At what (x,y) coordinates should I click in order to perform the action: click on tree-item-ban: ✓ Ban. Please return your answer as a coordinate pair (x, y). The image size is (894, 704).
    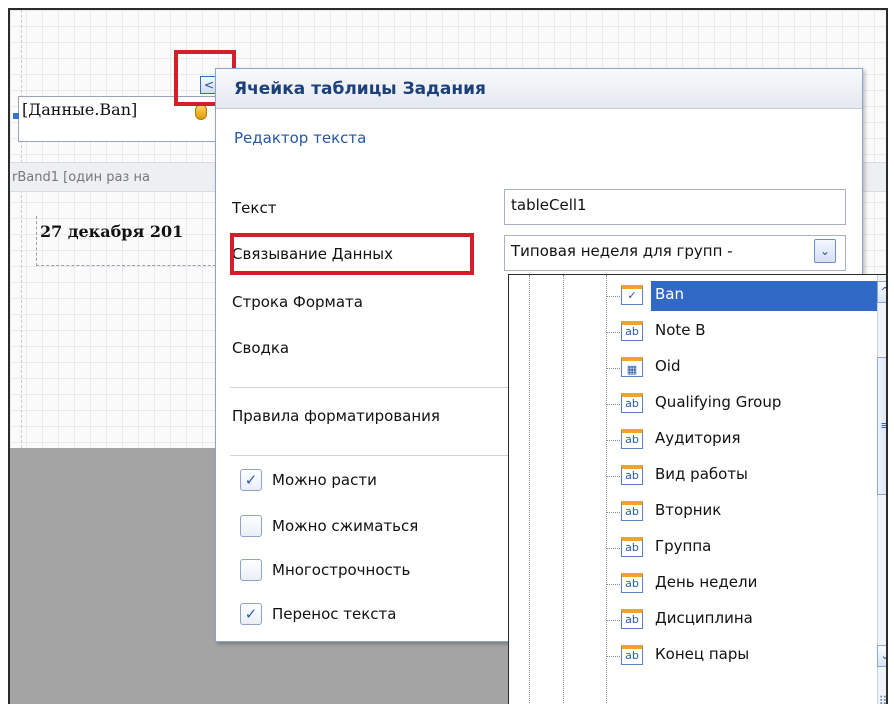
    Looking at the image, I should click on (693, 296).